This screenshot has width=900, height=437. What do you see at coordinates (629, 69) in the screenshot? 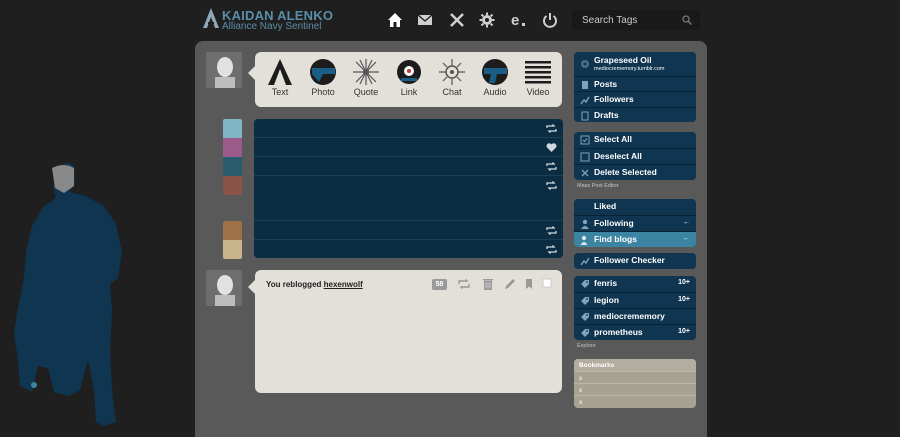
I see `blog-url: mediocrememory.tumblr.com` at bounding box center [629, 69].